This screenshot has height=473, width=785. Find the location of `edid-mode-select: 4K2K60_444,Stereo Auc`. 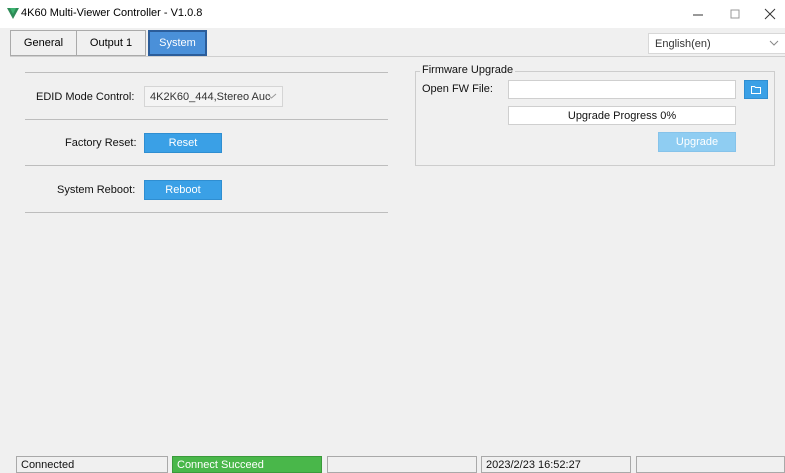

edid-mode-select: 4K2K60_444,Stereo Auc is located at coordinates (213, 96).